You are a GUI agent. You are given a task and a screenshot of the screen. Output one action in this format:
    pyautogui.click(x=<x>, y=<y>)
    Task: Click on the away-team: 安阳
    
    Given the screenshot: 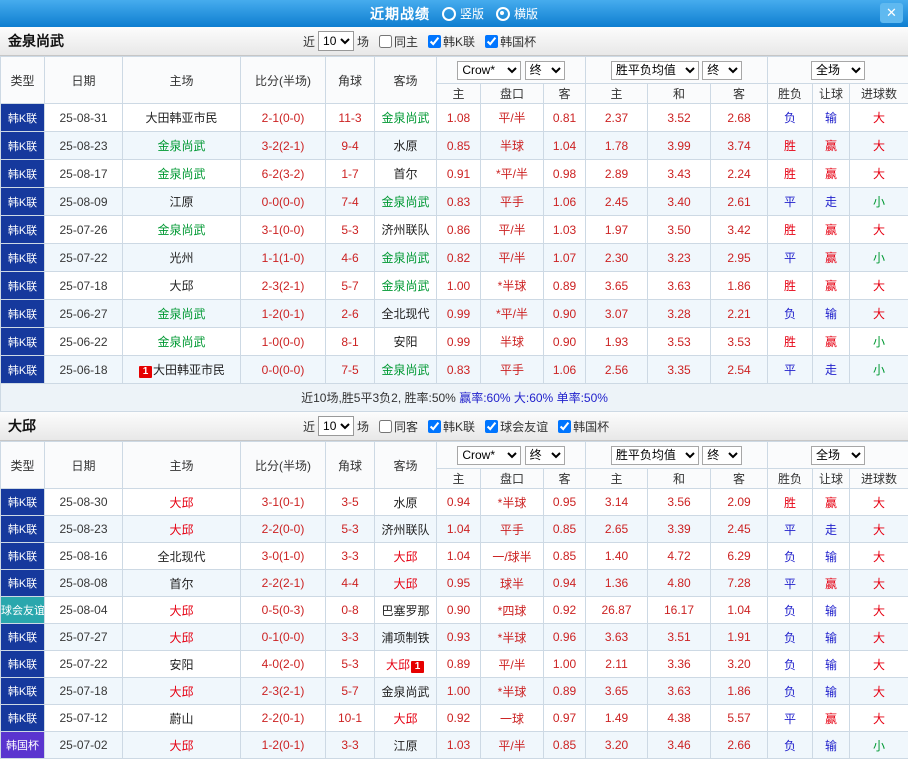 What is the action you would take?
    pyautogui.click(x=406, y=342)
    